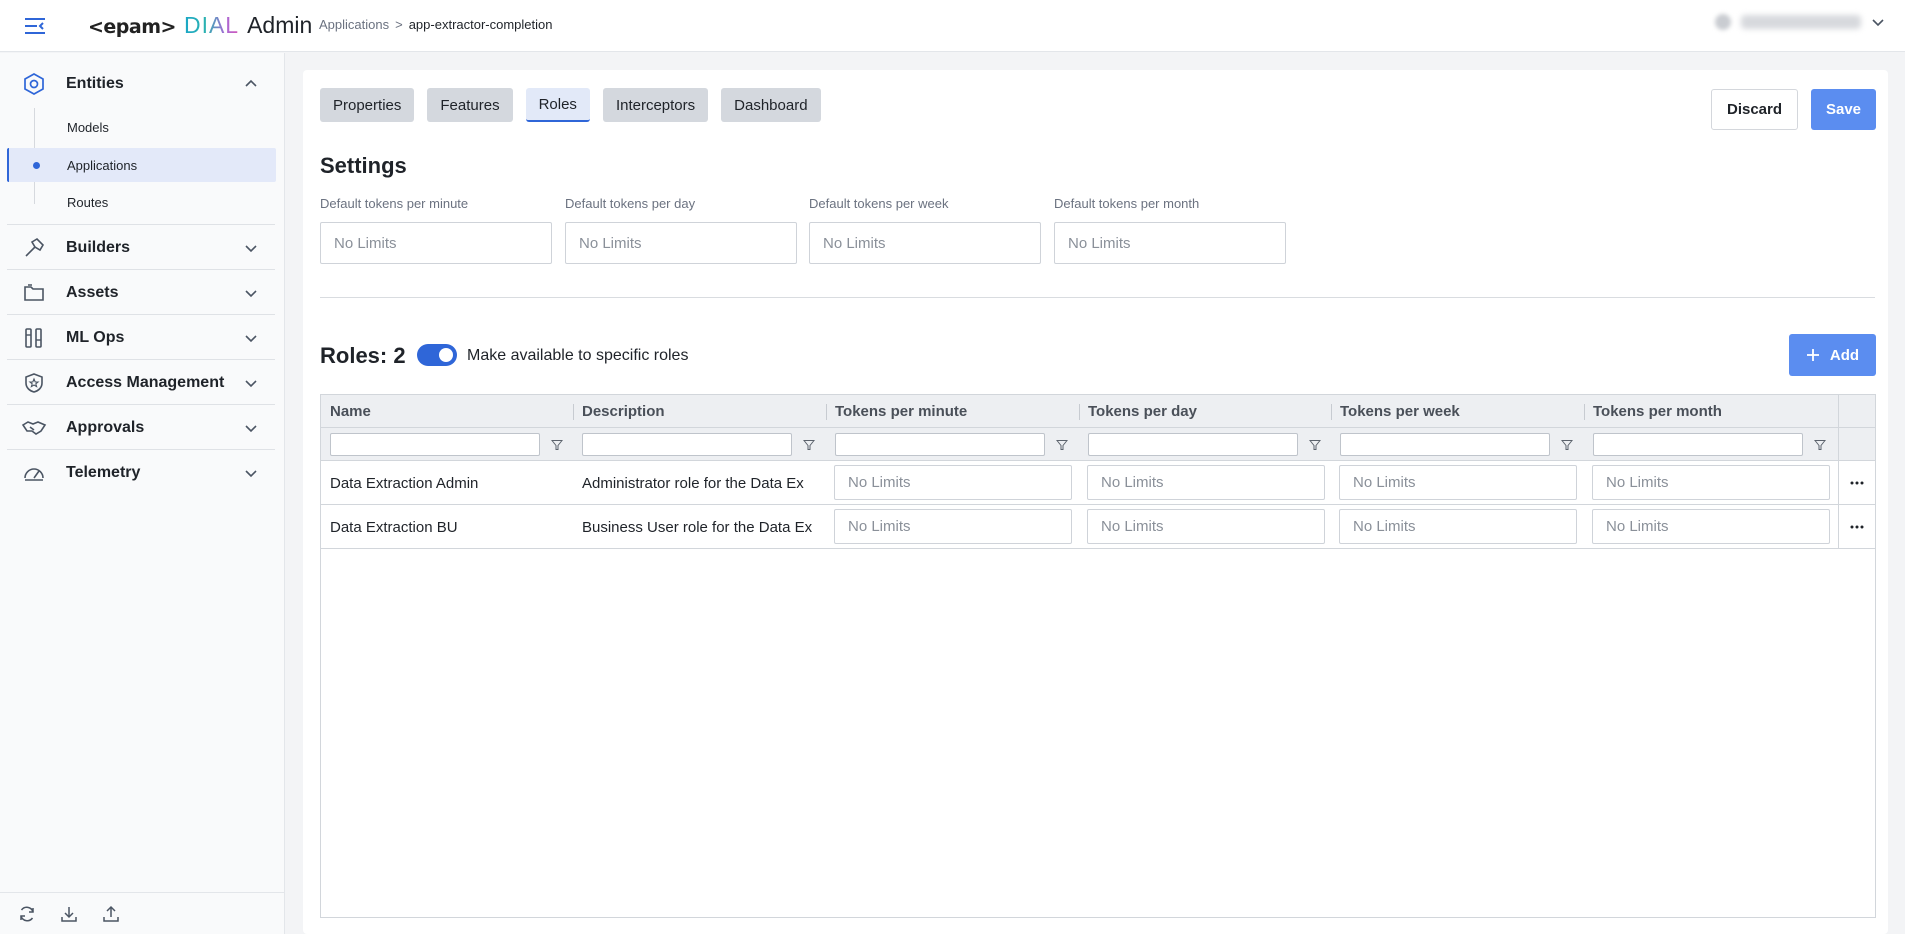 The image size is (1905, 934). I want to click on nav-header-telemetry: Telemetry, so click(142, 472).